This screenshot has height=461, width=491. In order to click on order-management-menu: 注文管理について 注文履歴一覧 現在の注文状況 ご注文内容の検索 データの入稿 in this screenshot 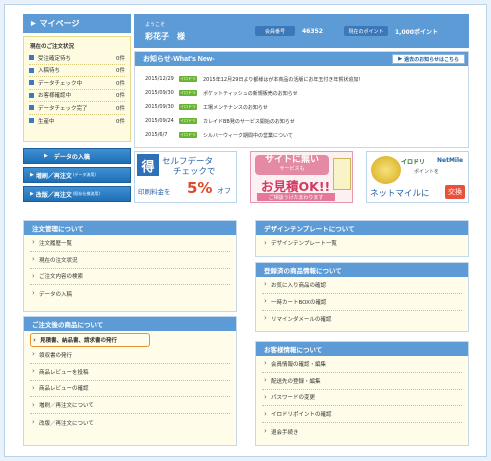, I will do `click(130, 266)`.